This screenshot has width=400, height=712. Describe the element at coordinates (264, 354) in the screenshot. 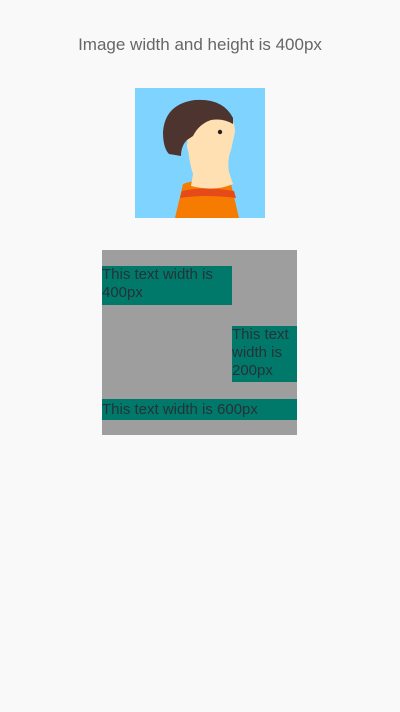

I see `text-sample-200: This text width is 200px` at that location.